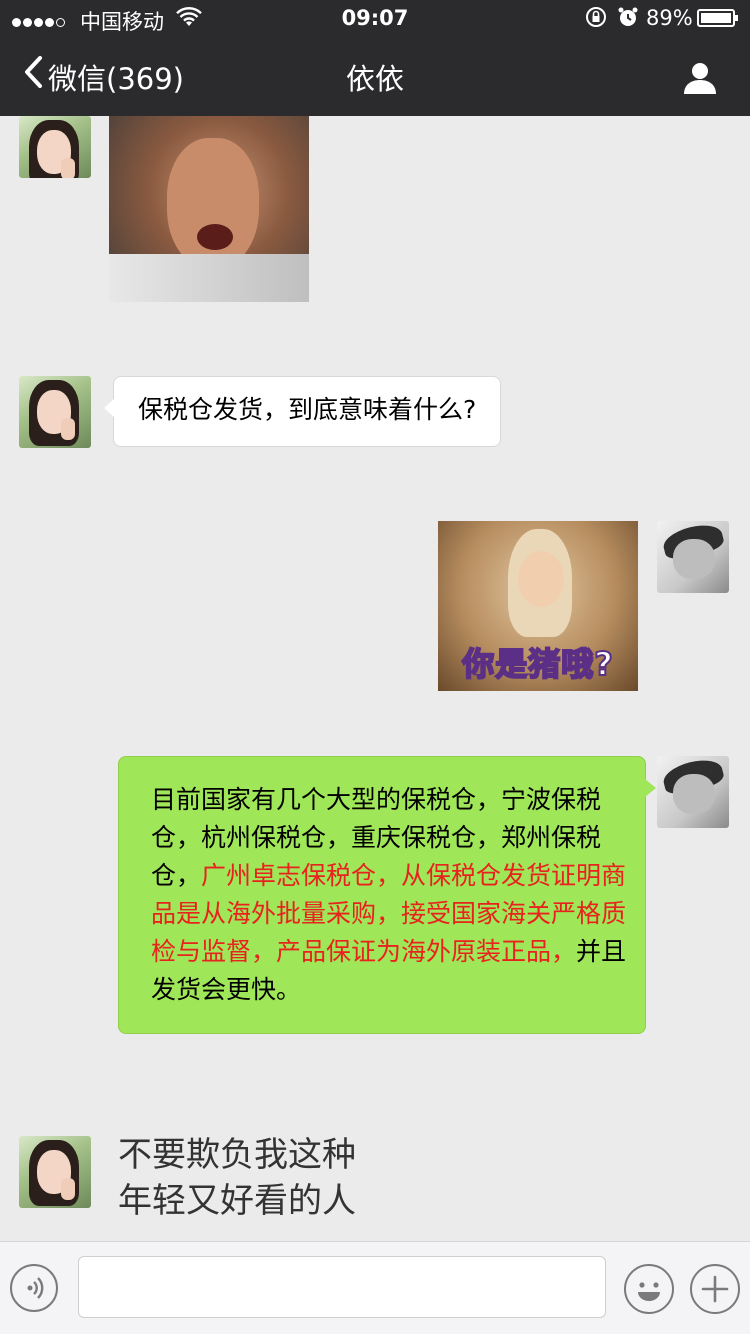 The height and width of the screenshot is (1334, 750). What do you see at coordinates (342, 1287) in the screenshot?
I see `message-input` at bounding box center [342, 1287].